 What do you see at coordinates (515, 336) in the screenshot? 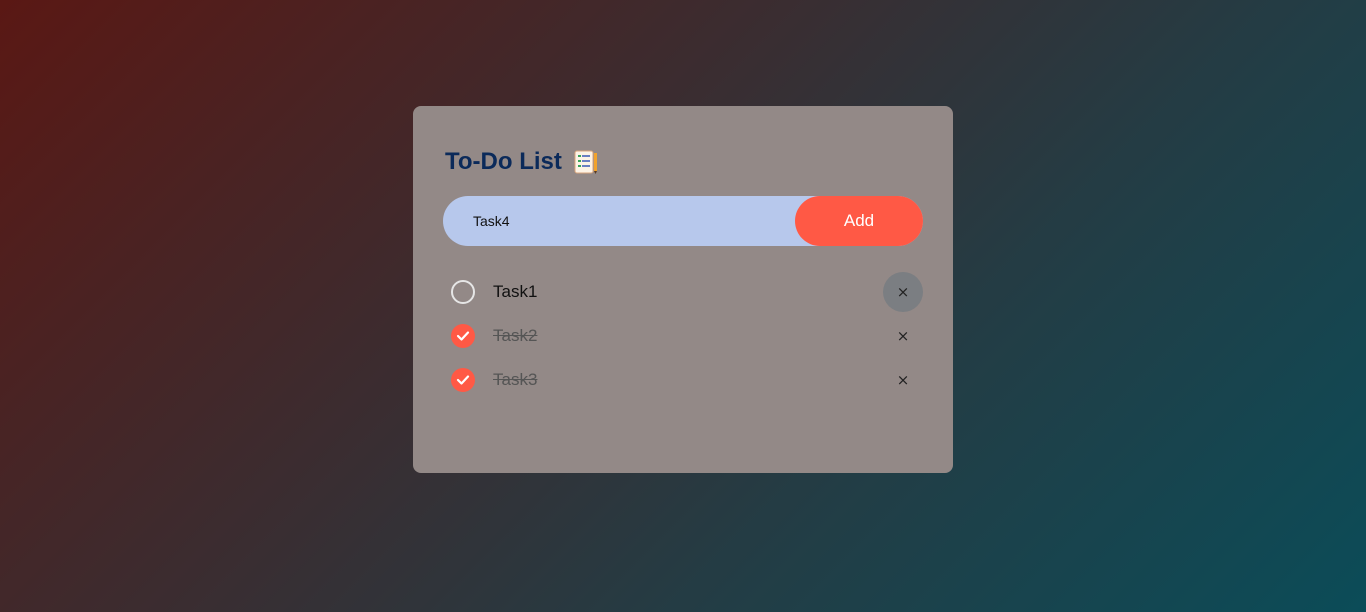
I see `task-label: Task2` at bounding box center [515, 336].